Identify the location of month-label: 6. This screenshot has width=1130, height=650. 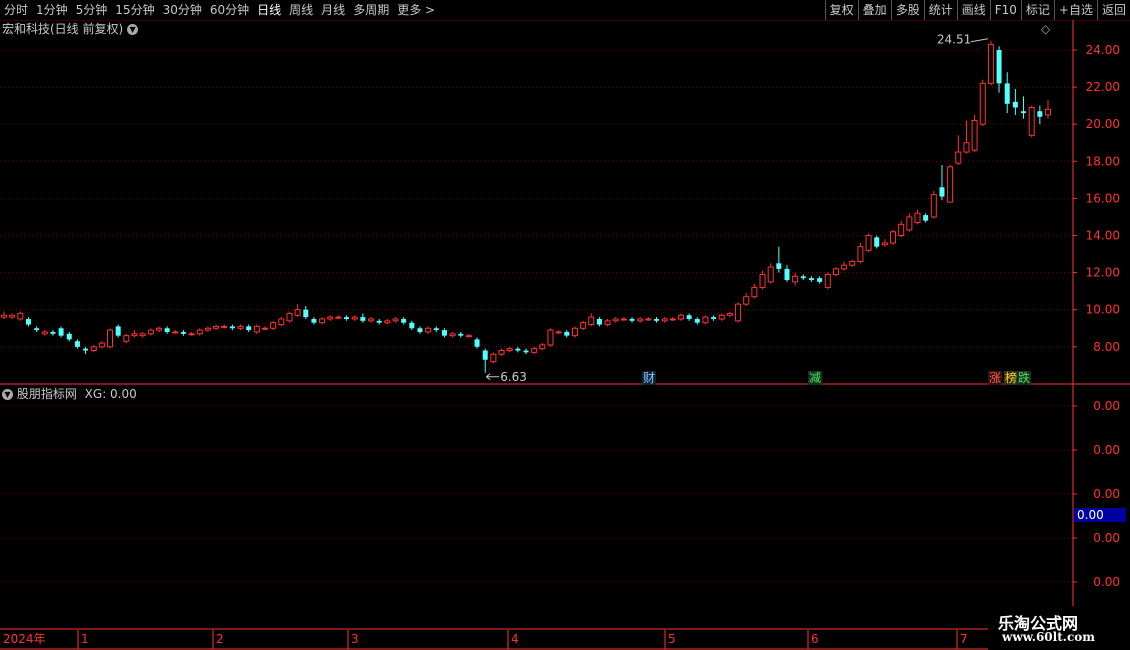
(815, 639).